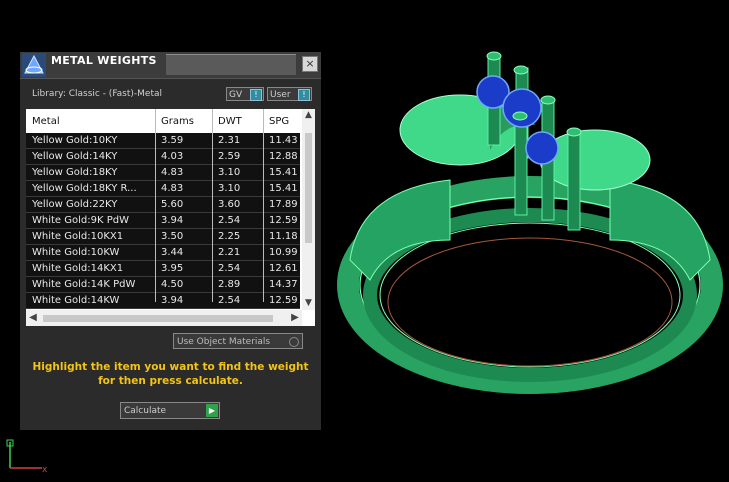  Describe the element at coordinates (78, 268) in the screenshot. I see `cell-metal: White Gold:14KX1` at that location.